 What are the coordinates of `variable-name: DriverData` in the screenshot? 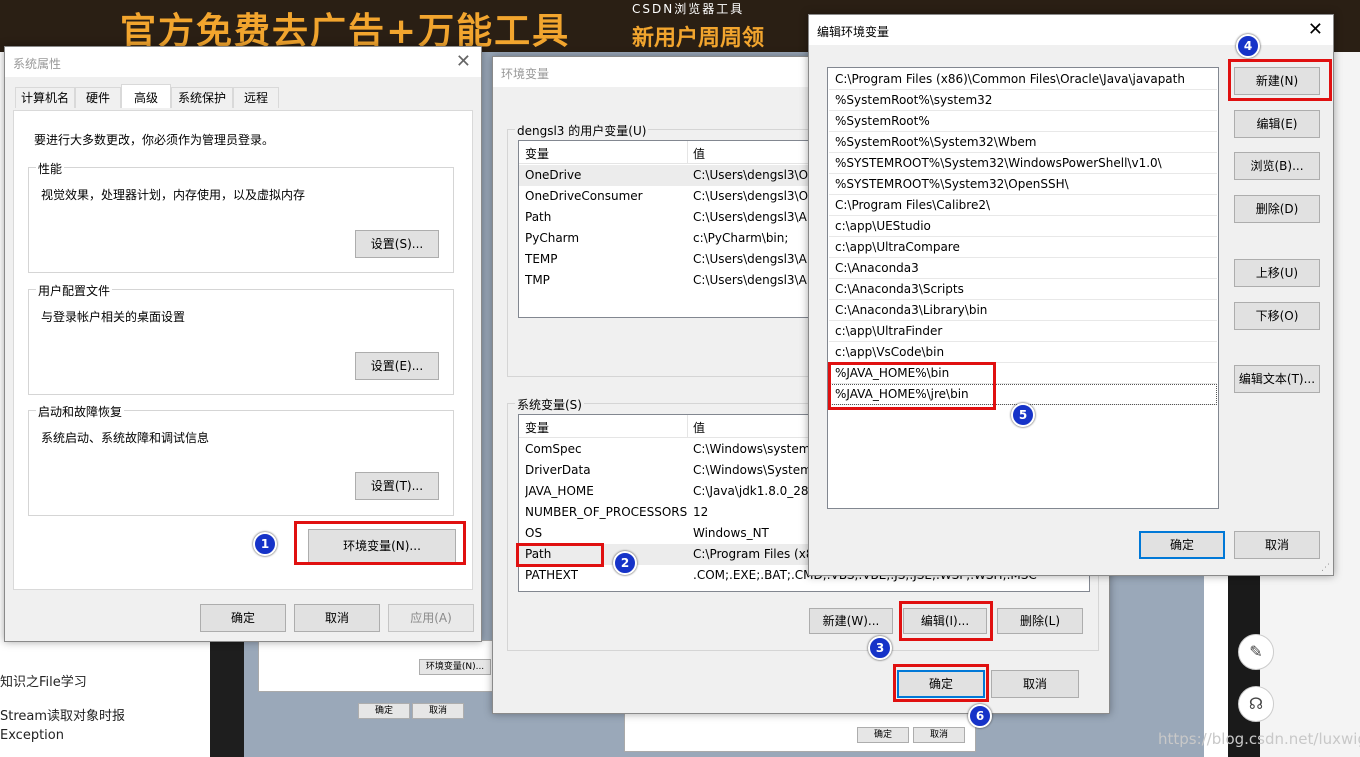 It's located at (558, 470).